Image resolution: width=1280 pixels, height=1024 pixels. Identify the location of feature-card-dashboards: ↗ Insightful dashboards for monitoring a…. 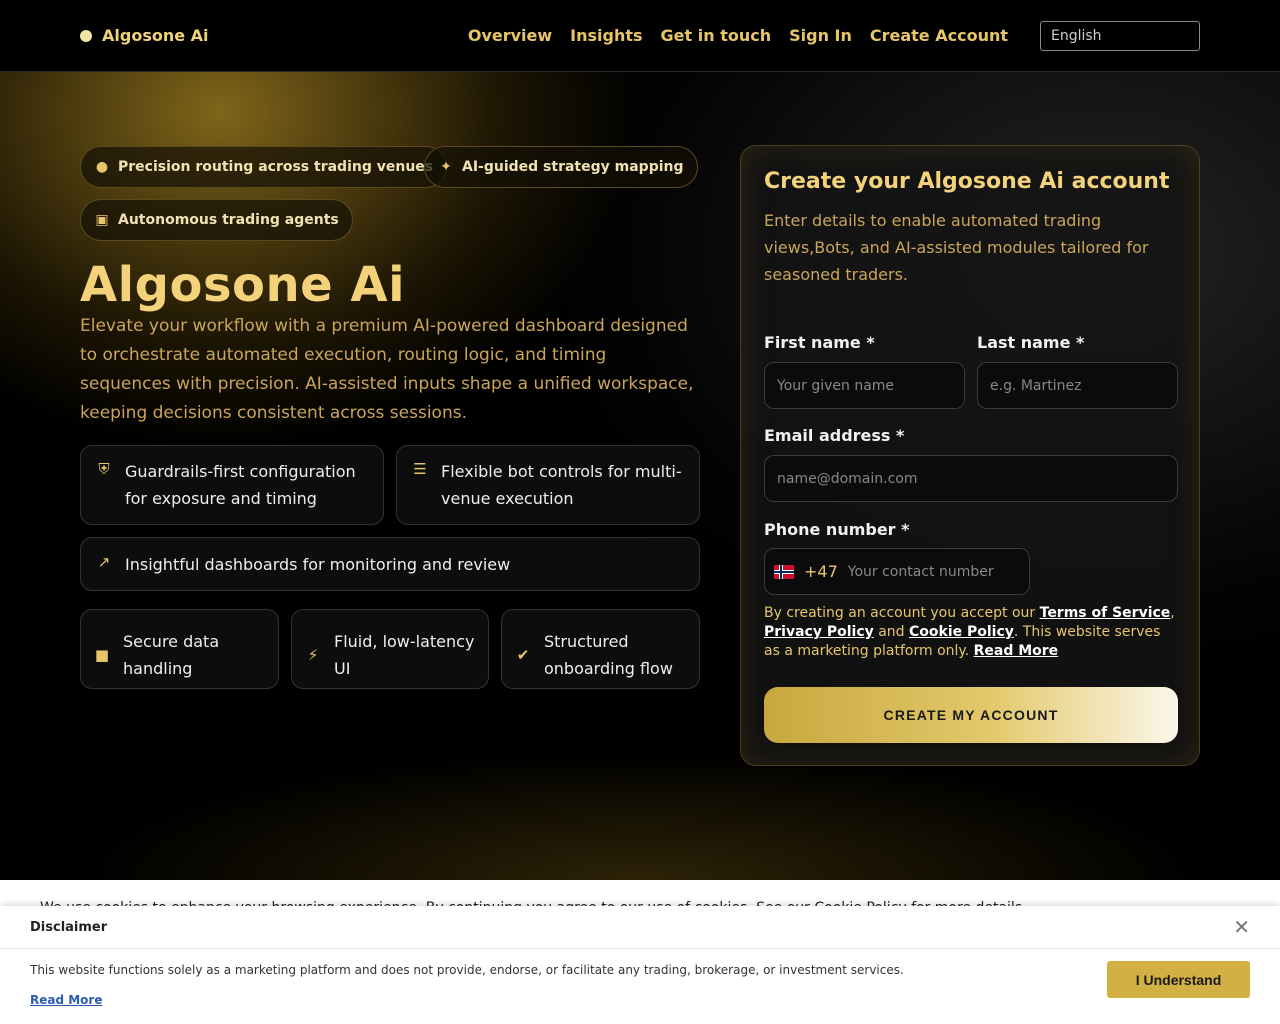
(390, 564).